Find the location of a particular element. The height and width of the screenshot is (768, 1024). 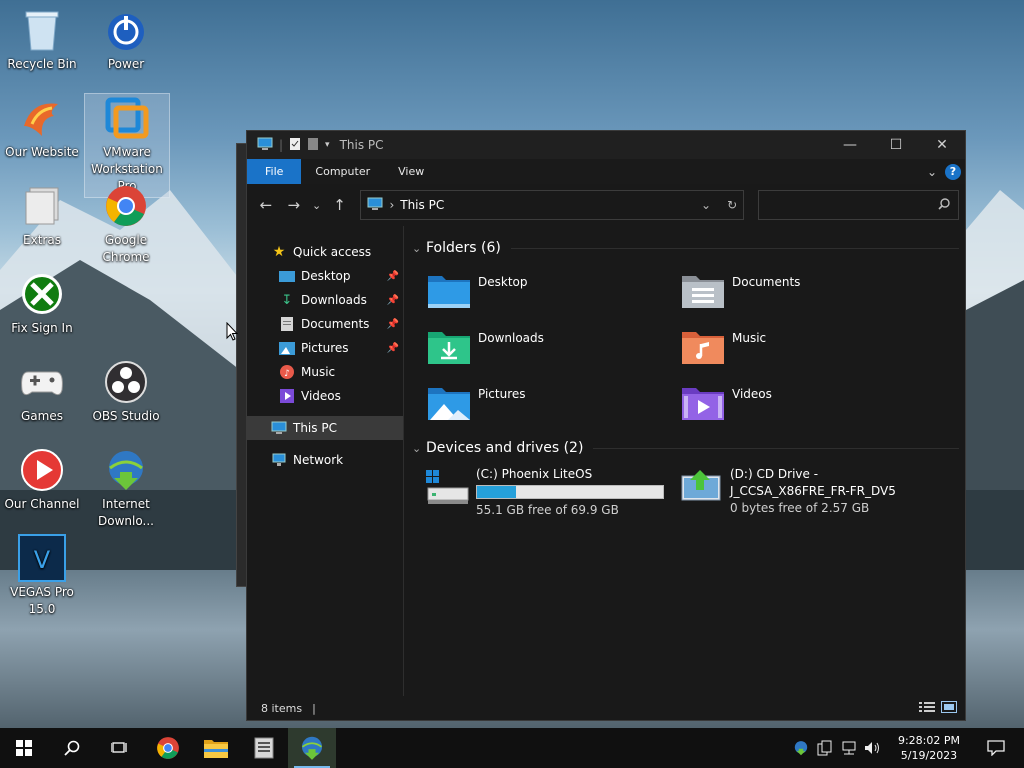

action-center-button is located at coordinates (996, 748).